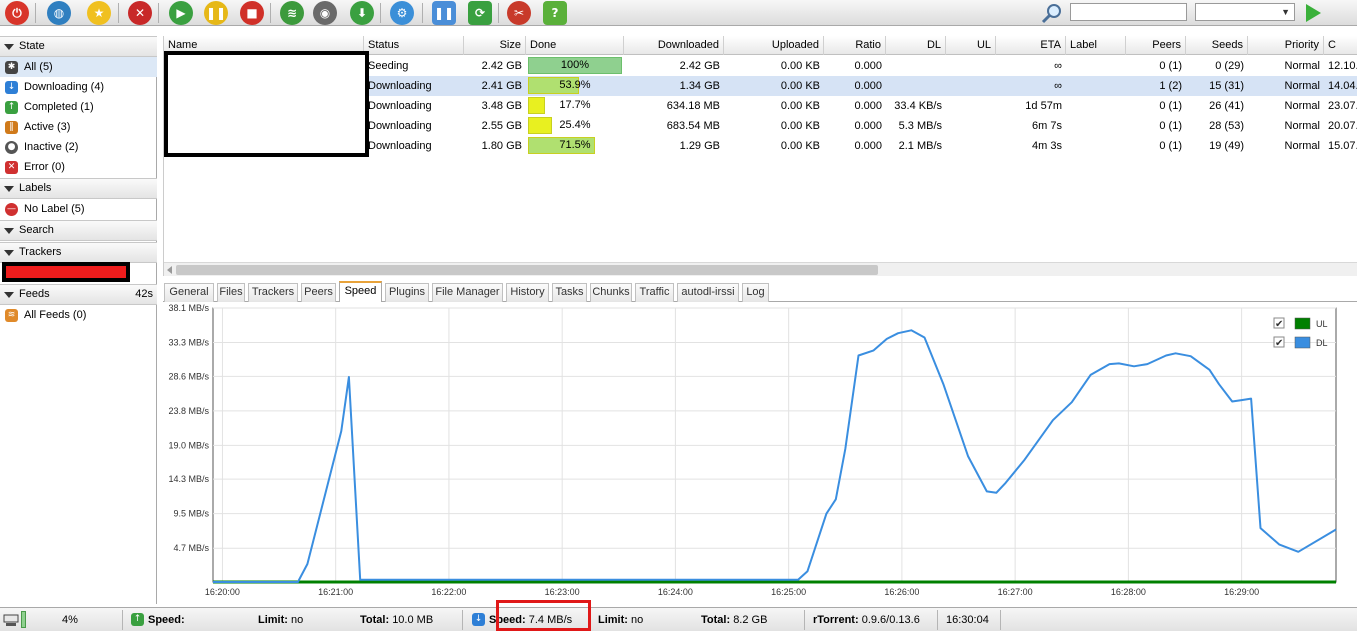 The image size is (1357, 631). What do you see at coordinates (916, 45) in the screenshot?
I see `column-dl: DL` at bounding box center [916, 45].